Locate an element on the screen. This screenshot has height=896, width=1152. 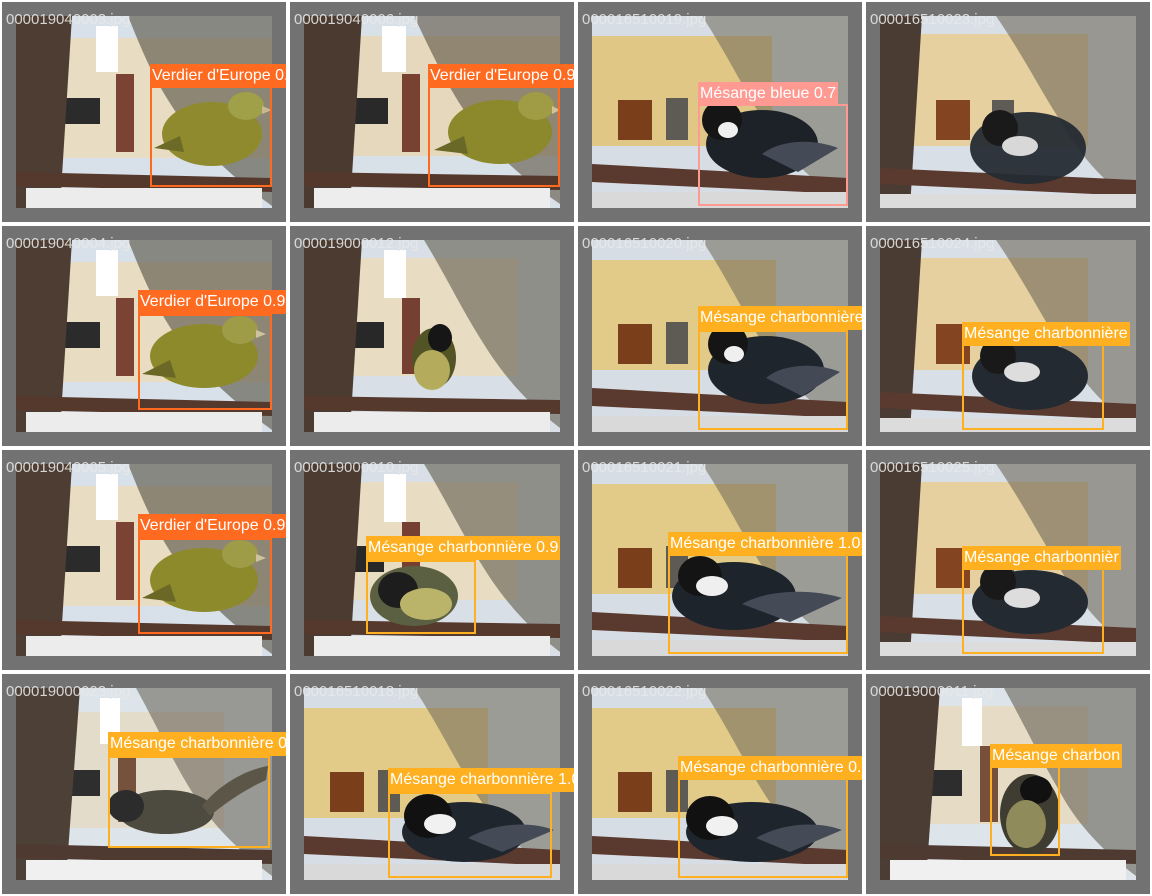
image-filename: 000019000012.jpg is located at coordinates (356, 243).